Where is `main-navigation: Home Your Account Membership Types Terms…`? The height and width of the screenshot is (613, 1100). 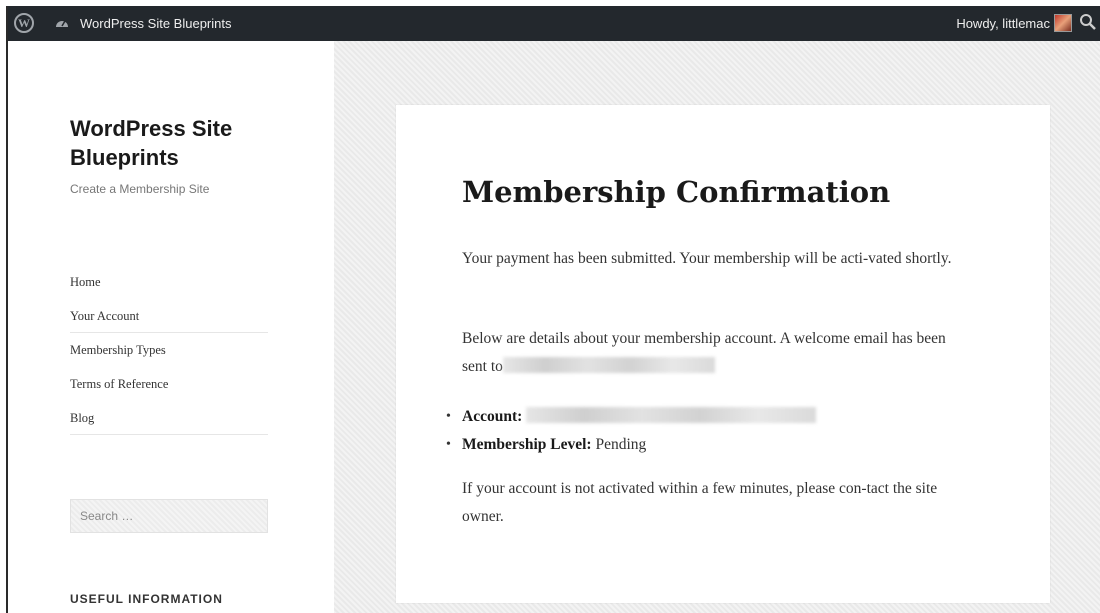 main-navigation: Home Your Account Membership Types Terms… is located at coordinates (169, 350).